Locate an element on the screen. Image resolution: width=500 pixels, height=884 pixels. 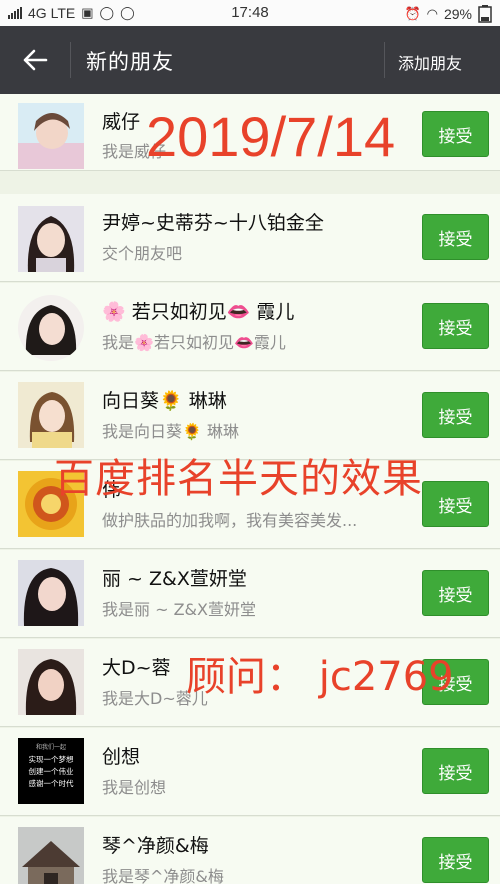
request-message: 我是威仔 is located at coordinates (134, 151).